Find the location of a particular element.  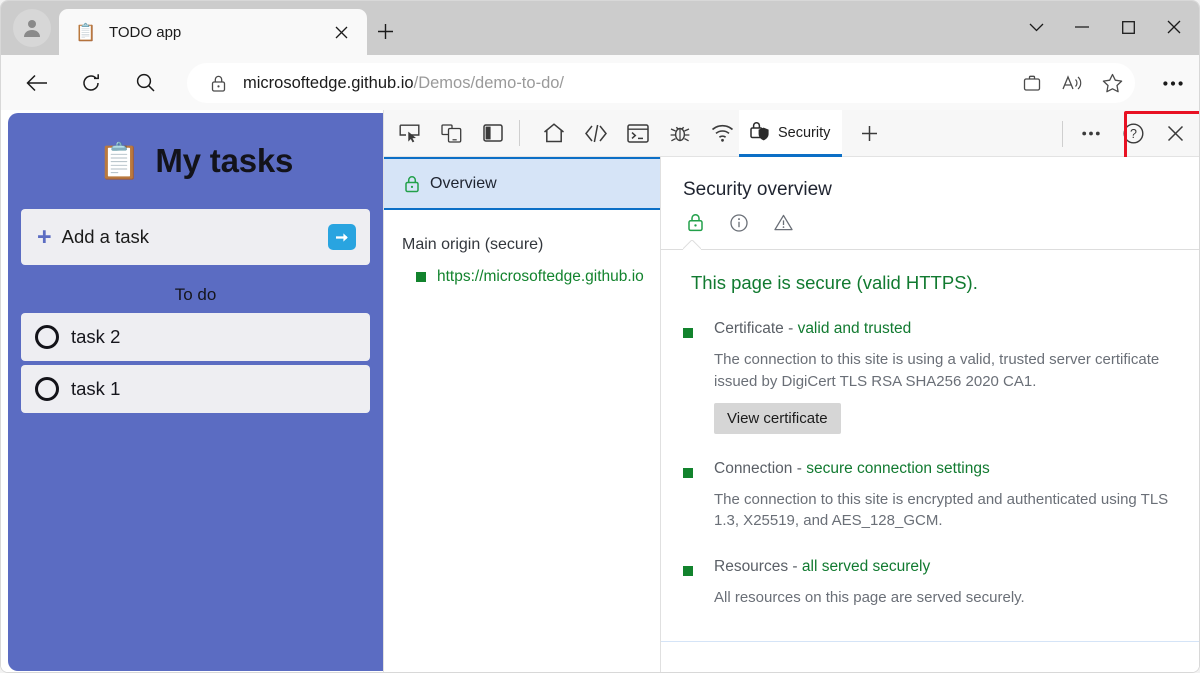

todo-header: 📋 My tasks is located at coordinates (195, 161).